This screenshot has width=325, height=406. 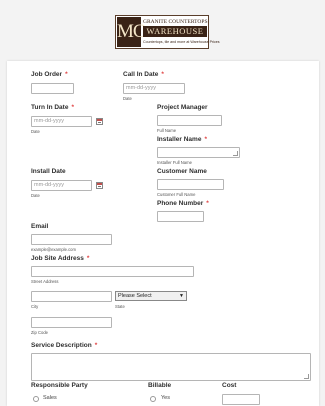 What do you see at coordinates (50, 398) in the screenshot?
I see `responsible-party-sales-label: Sales` at bounding box center [50, 398].